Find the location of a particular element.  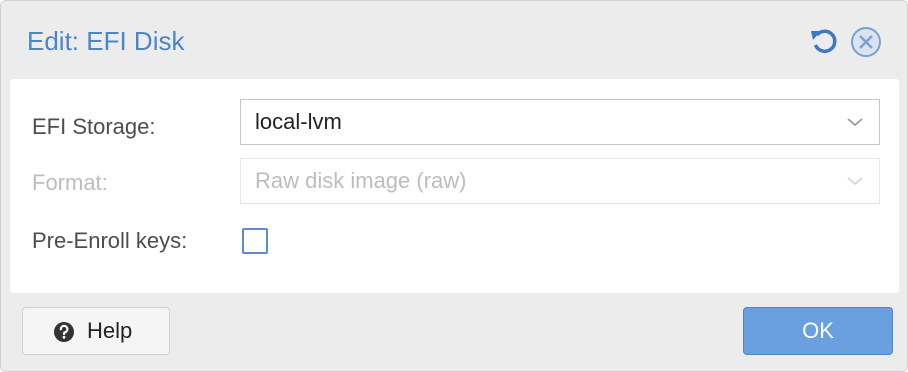

format-label: Format: is located at coordinates (70, 182).